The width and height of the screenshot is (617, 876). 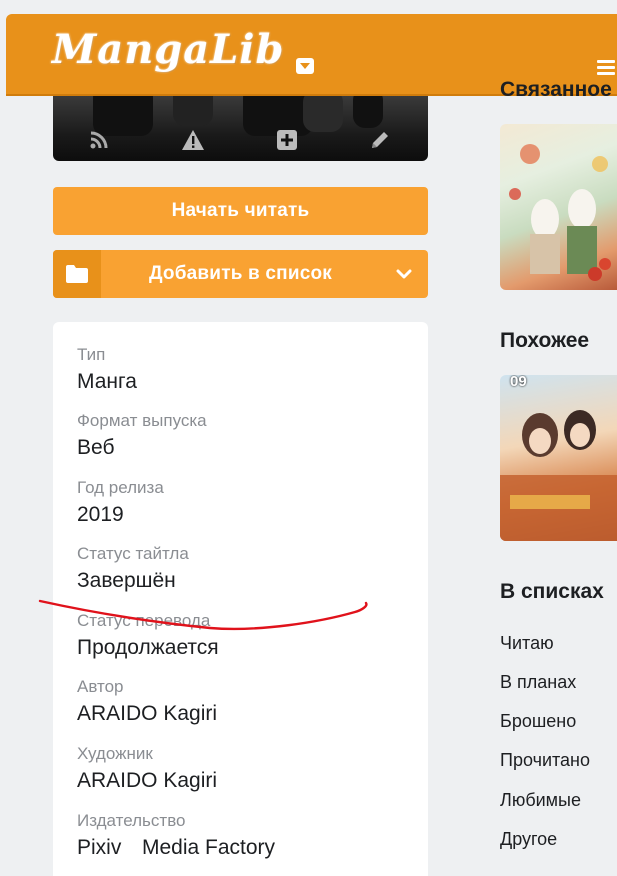 What do you see at coordinates (556, 89) in the screenshot?
I see `related-section-title: Связанное` at bounding box center [556, 89].